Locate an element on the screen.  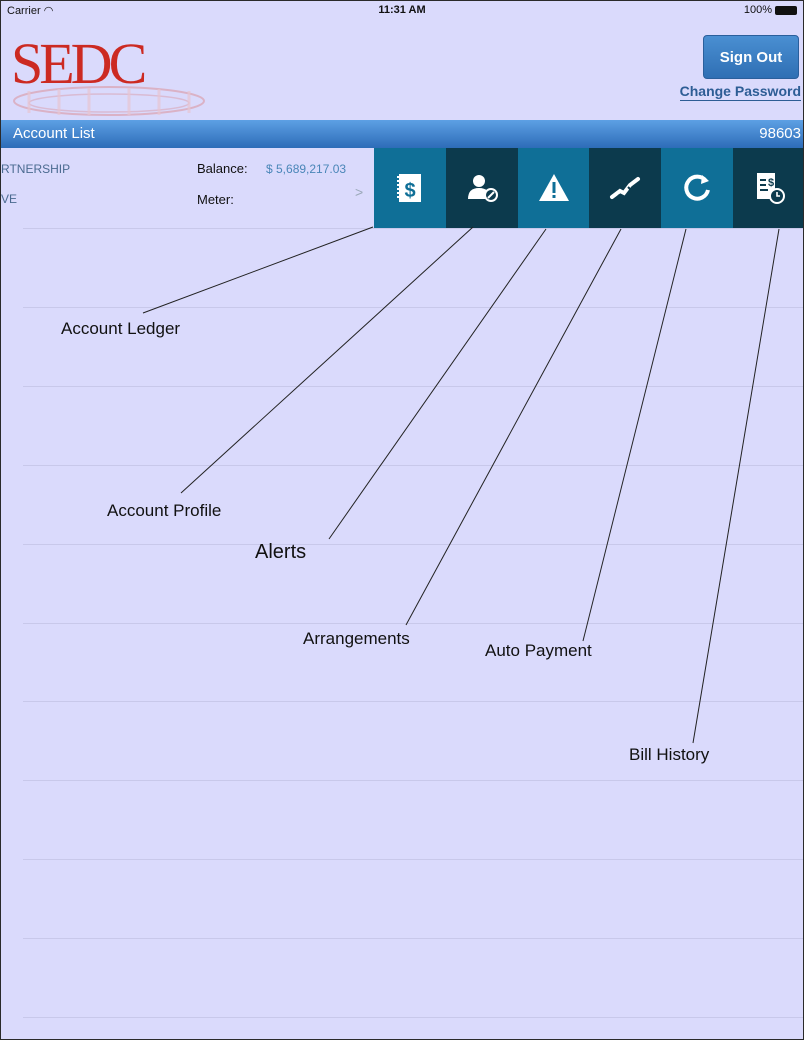
callout-line-account-profile is located at coordinates (327, 360).